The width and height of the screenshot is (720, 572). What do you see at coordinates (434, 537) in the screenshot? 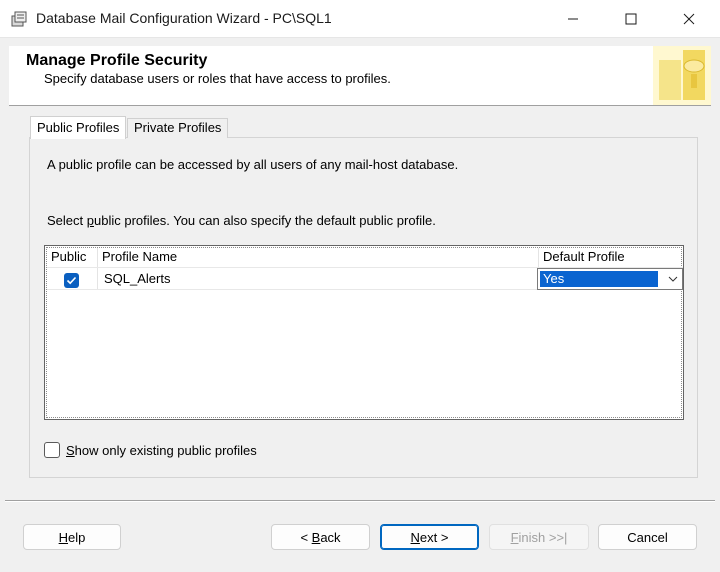
I see `next-label: ext >` at bounding box center [434, 537].